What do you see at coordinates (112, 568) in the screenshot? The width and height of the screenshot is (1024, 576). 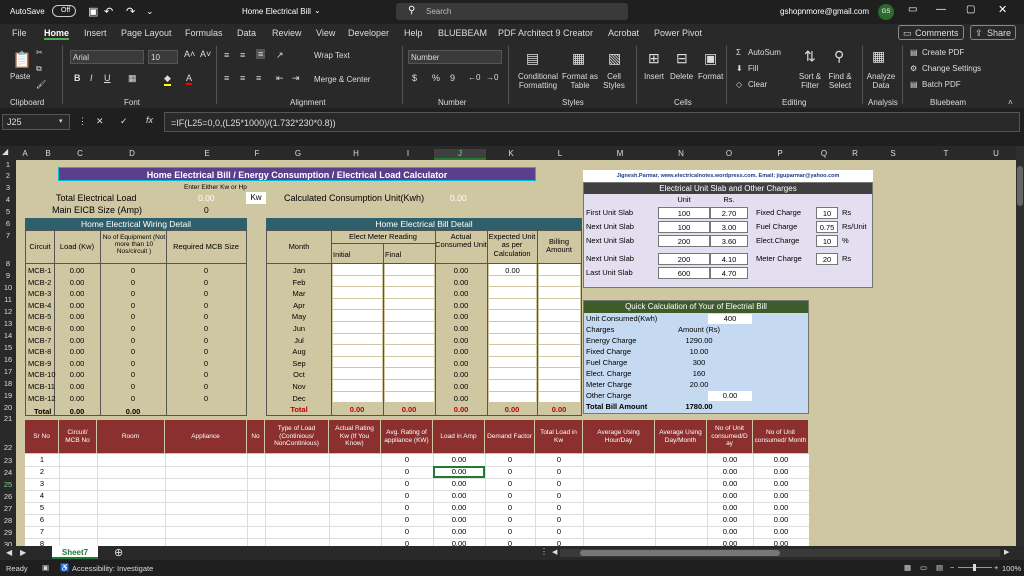 I see `accessibility-status: Accessibility: Investigate` at bounding box center [112, 568].